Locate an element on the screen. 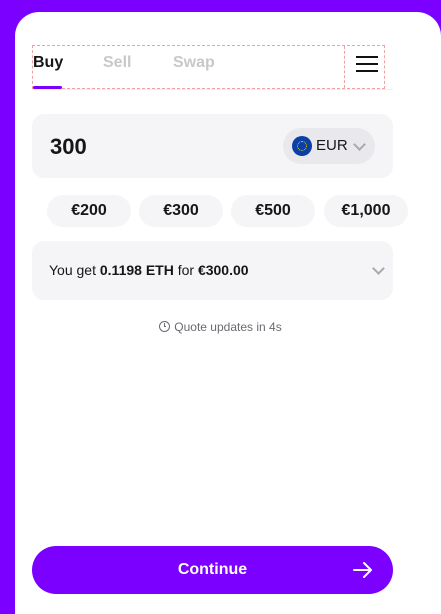 The width and height of the screenshot is (441, 614). quote-crypto-amount: 0.1198 ETH is located at coordinates (136, 270).